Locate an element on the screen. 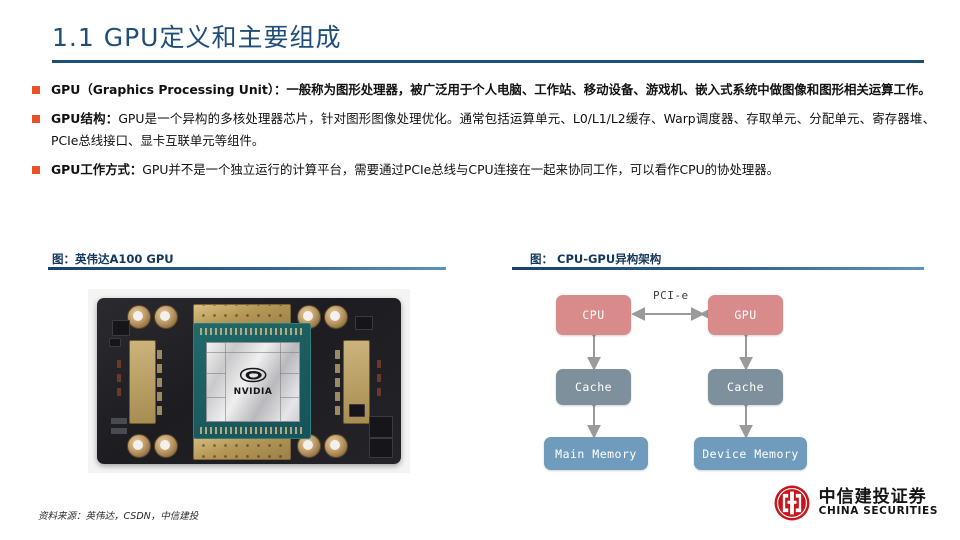  gpu-die: NVIDIA is located at coordinates (253, 382).